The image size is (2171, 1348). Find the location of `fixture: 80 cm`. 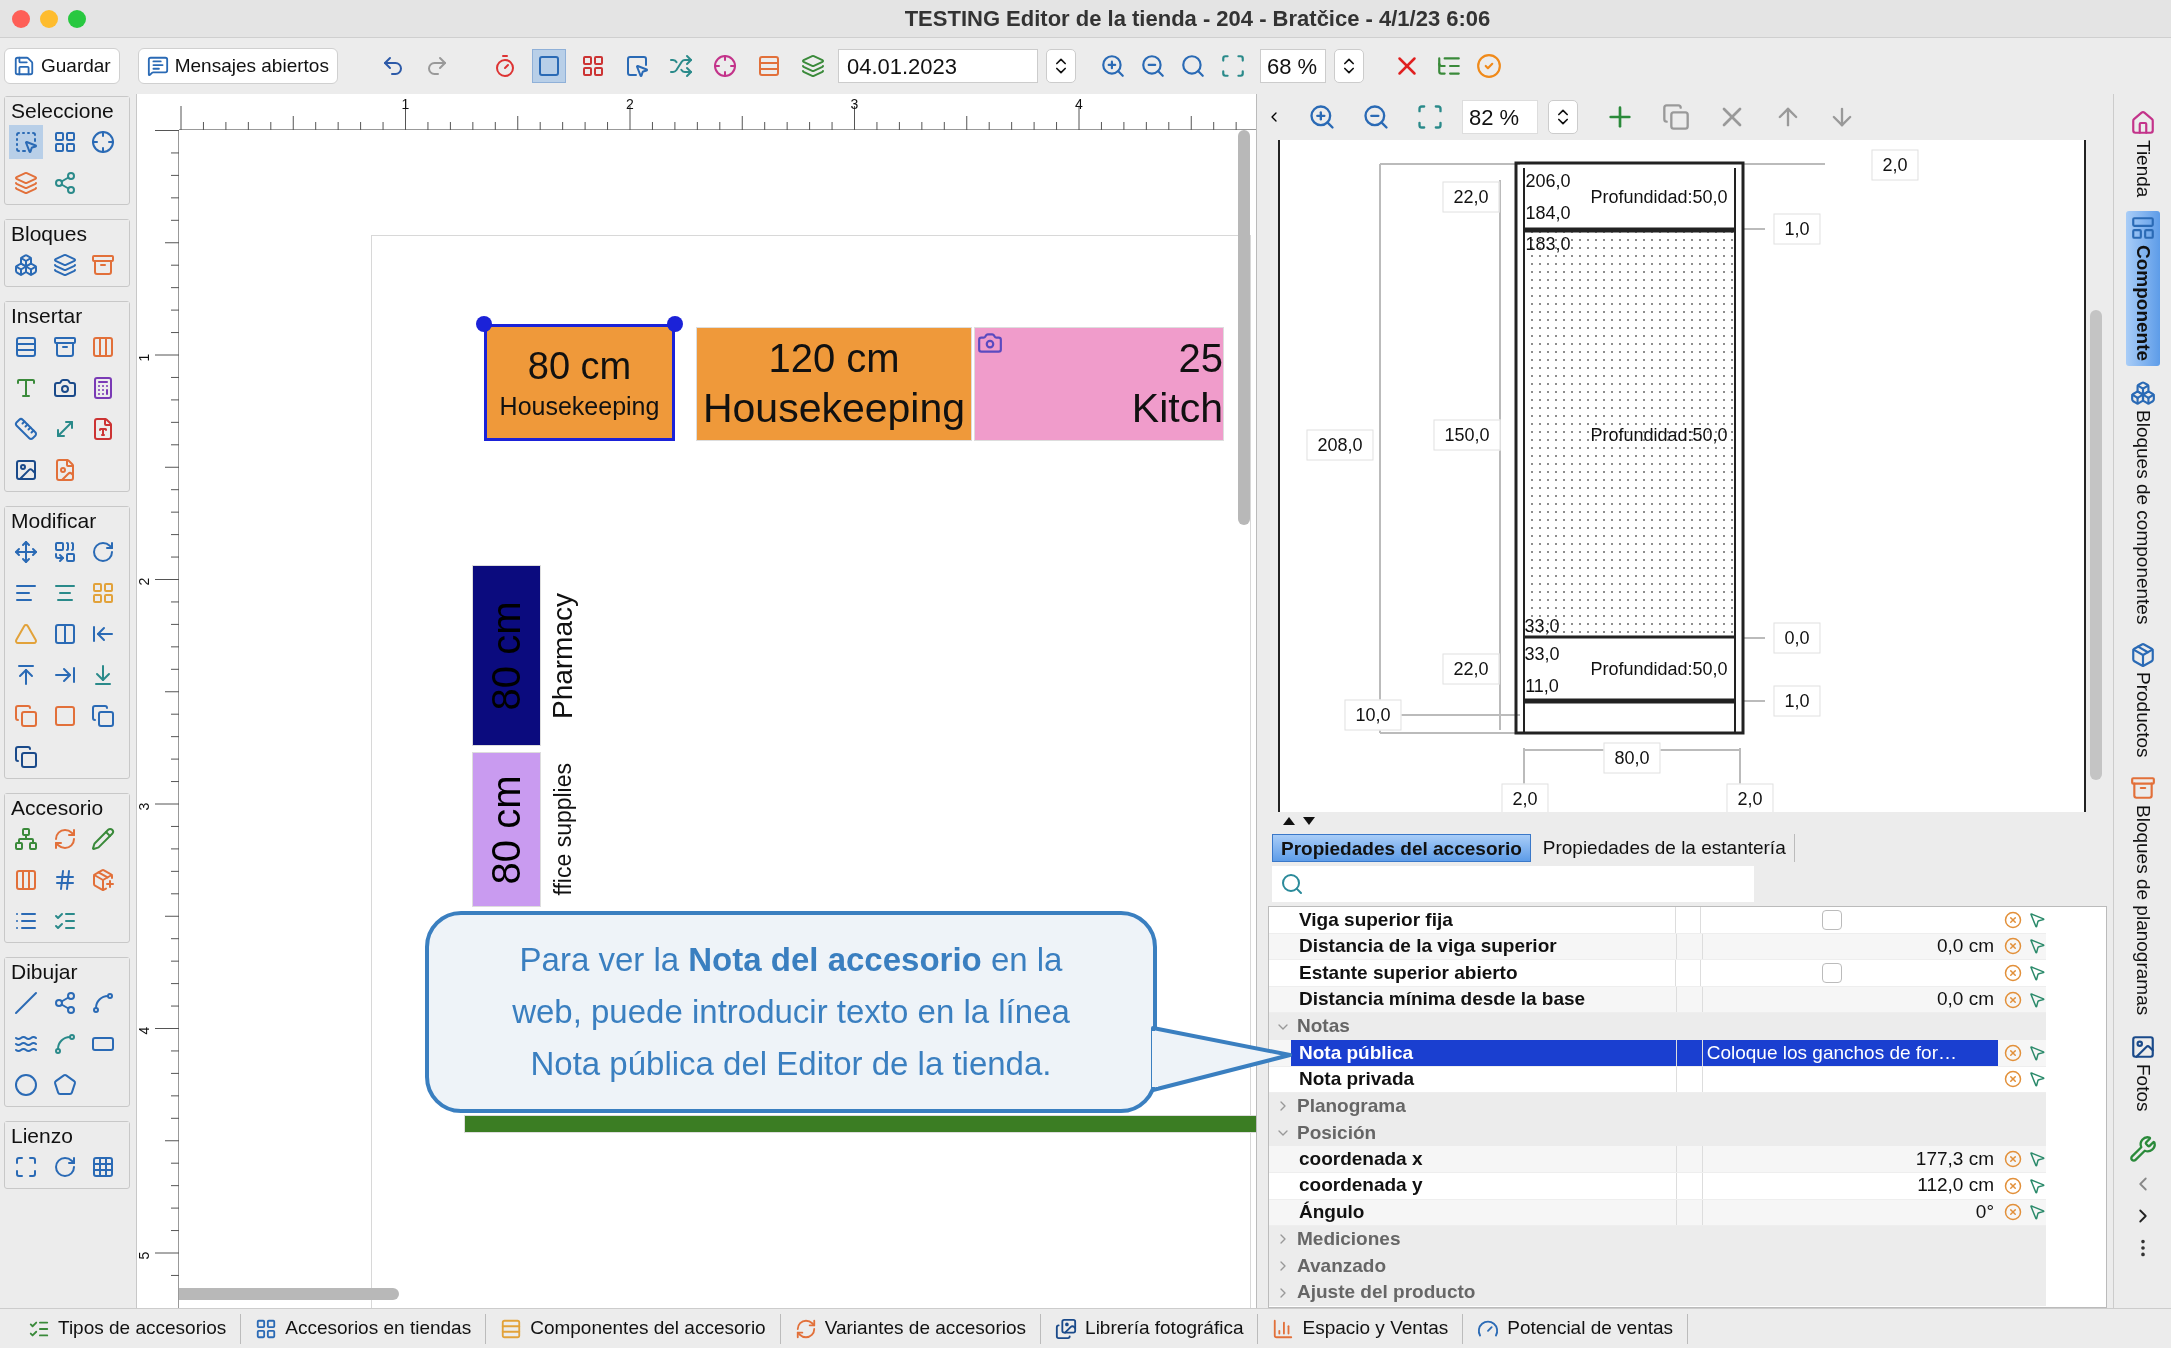

fixture: 80 cm is located at coordinates (506, 829).